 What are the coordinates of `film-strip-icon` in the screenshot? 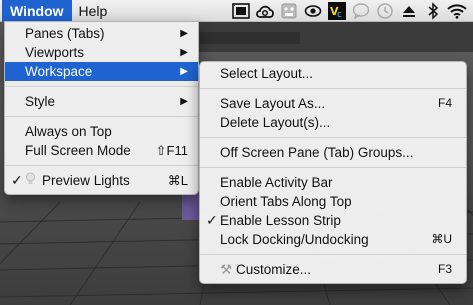 It's located at (241, 11).